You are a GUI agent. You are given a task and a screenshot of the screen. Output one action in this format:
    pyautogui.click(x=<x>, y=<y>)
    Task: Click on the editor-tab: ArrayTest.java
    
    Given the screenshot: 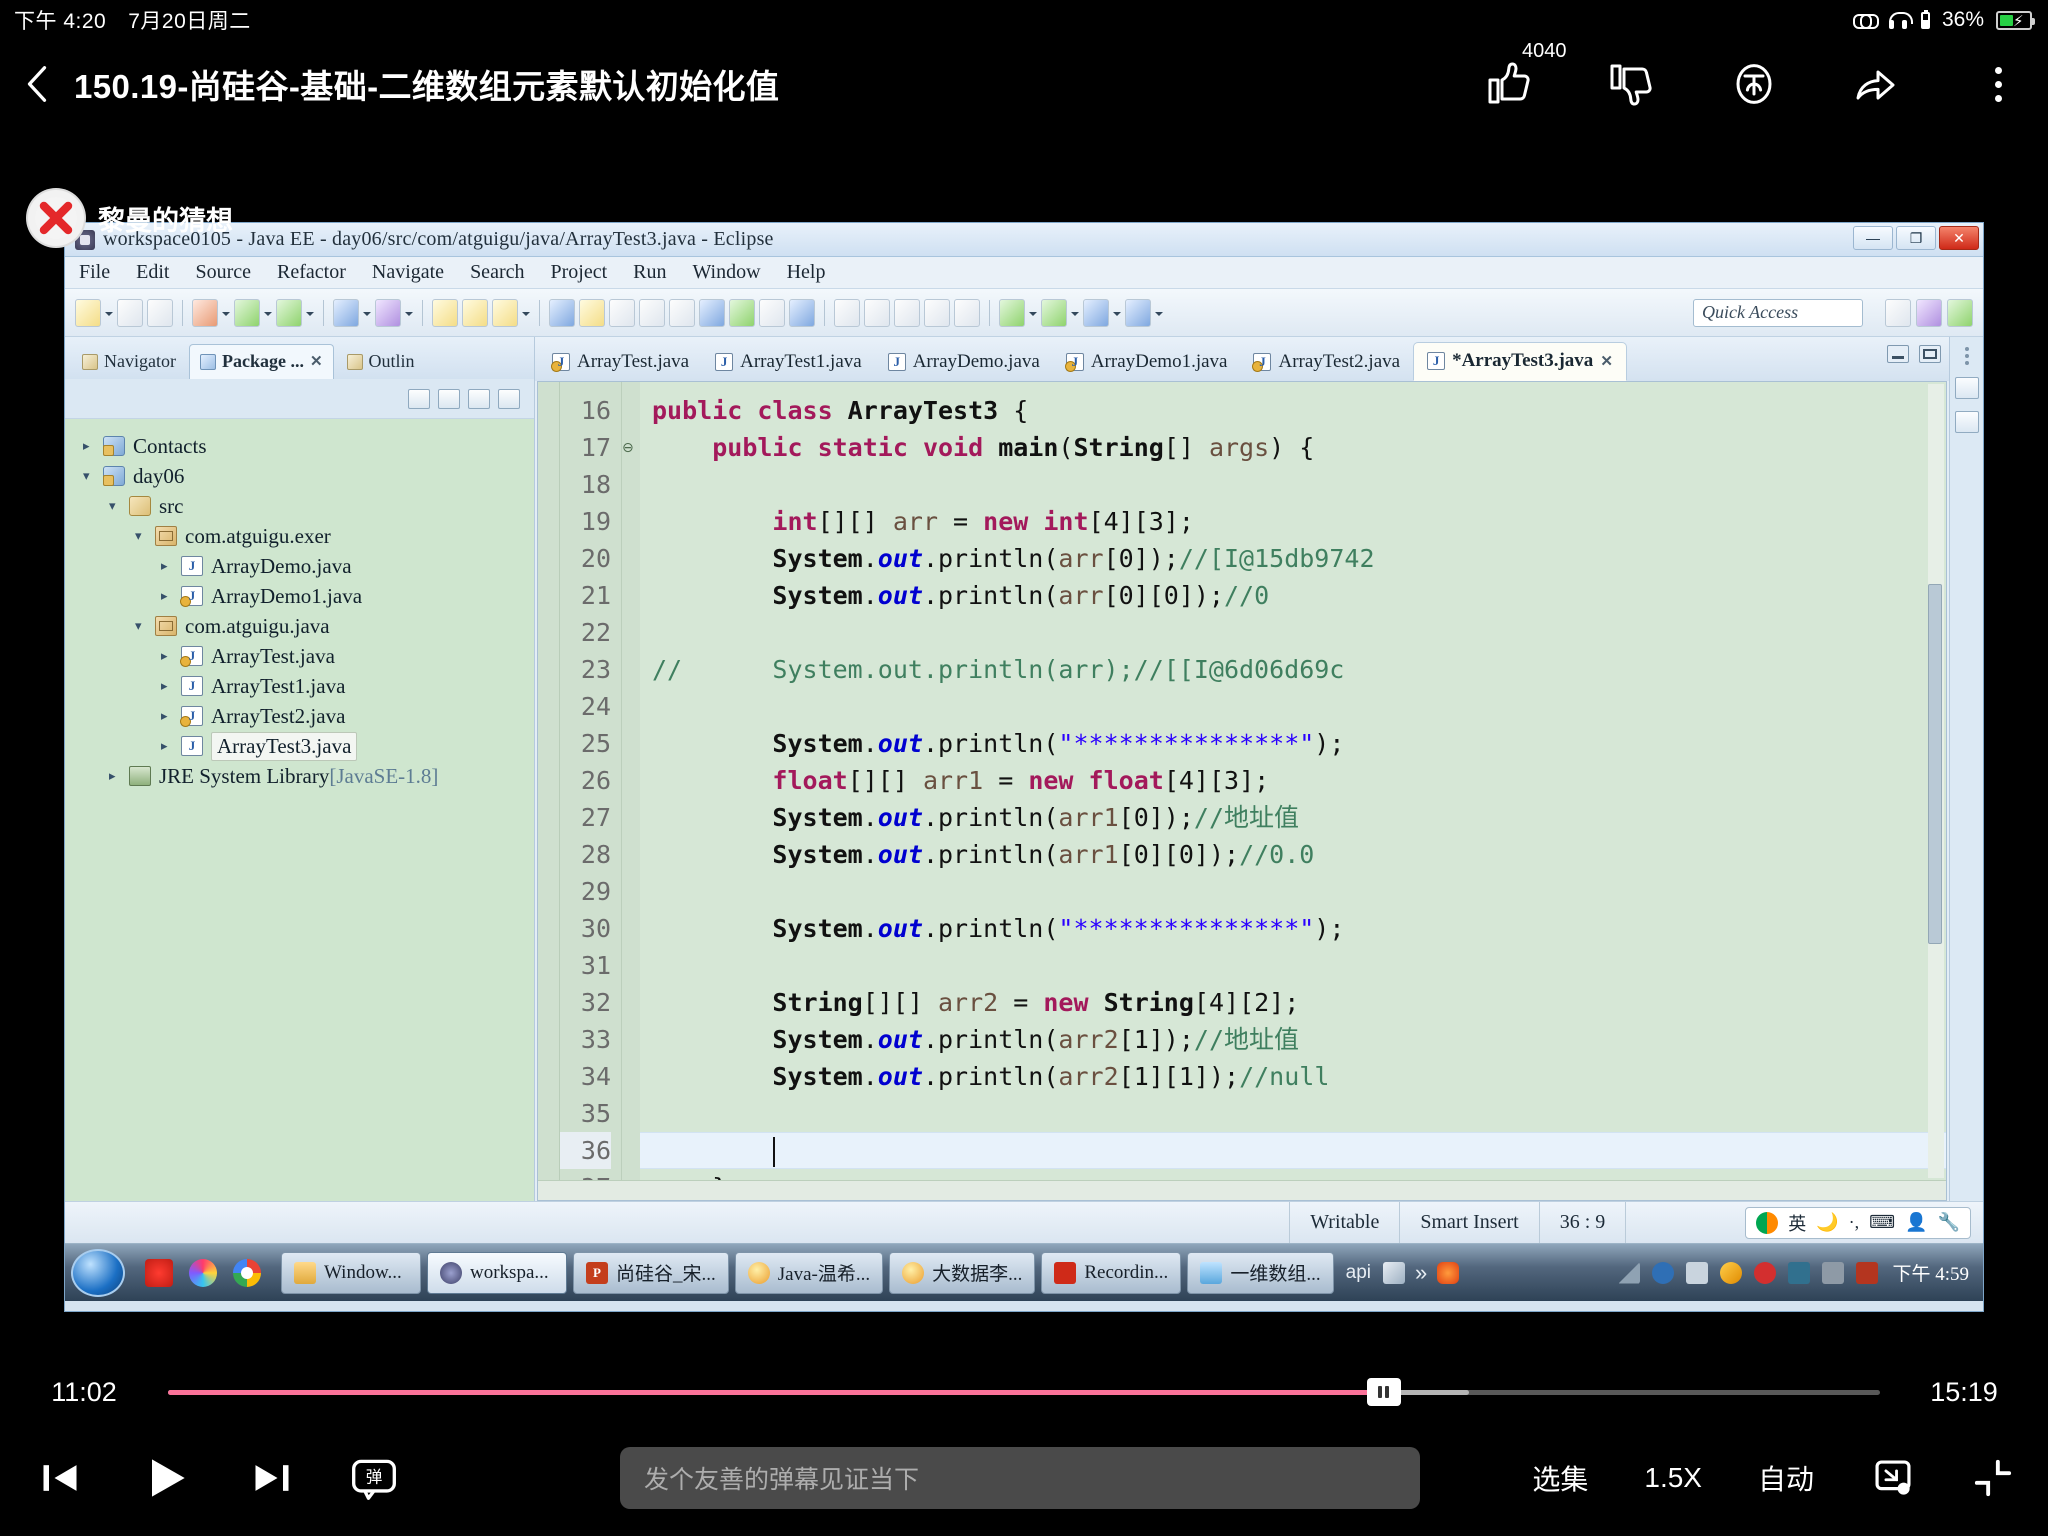 What is the action you would take?
    pyautogui.click(x=620, y=362)
    